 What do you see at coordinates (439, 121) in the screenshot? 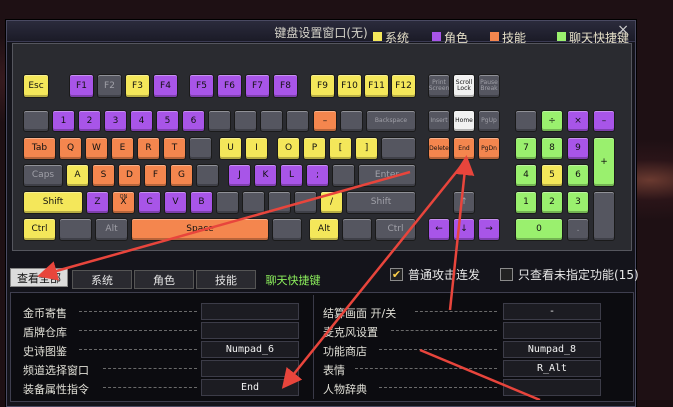
I see `key-insert: Insert` at bounding box center [439, 121].